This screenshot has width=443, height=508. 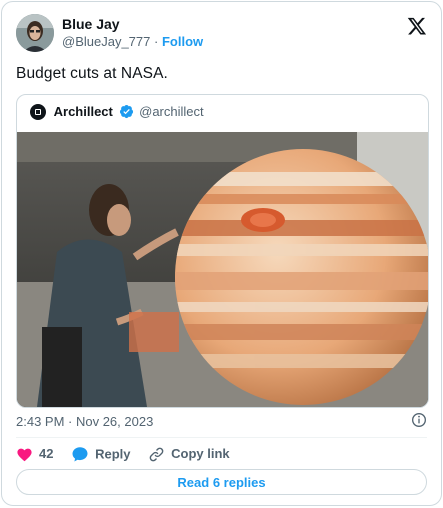 I want to click on reply-label: Reply, so click(x=113, y=454).